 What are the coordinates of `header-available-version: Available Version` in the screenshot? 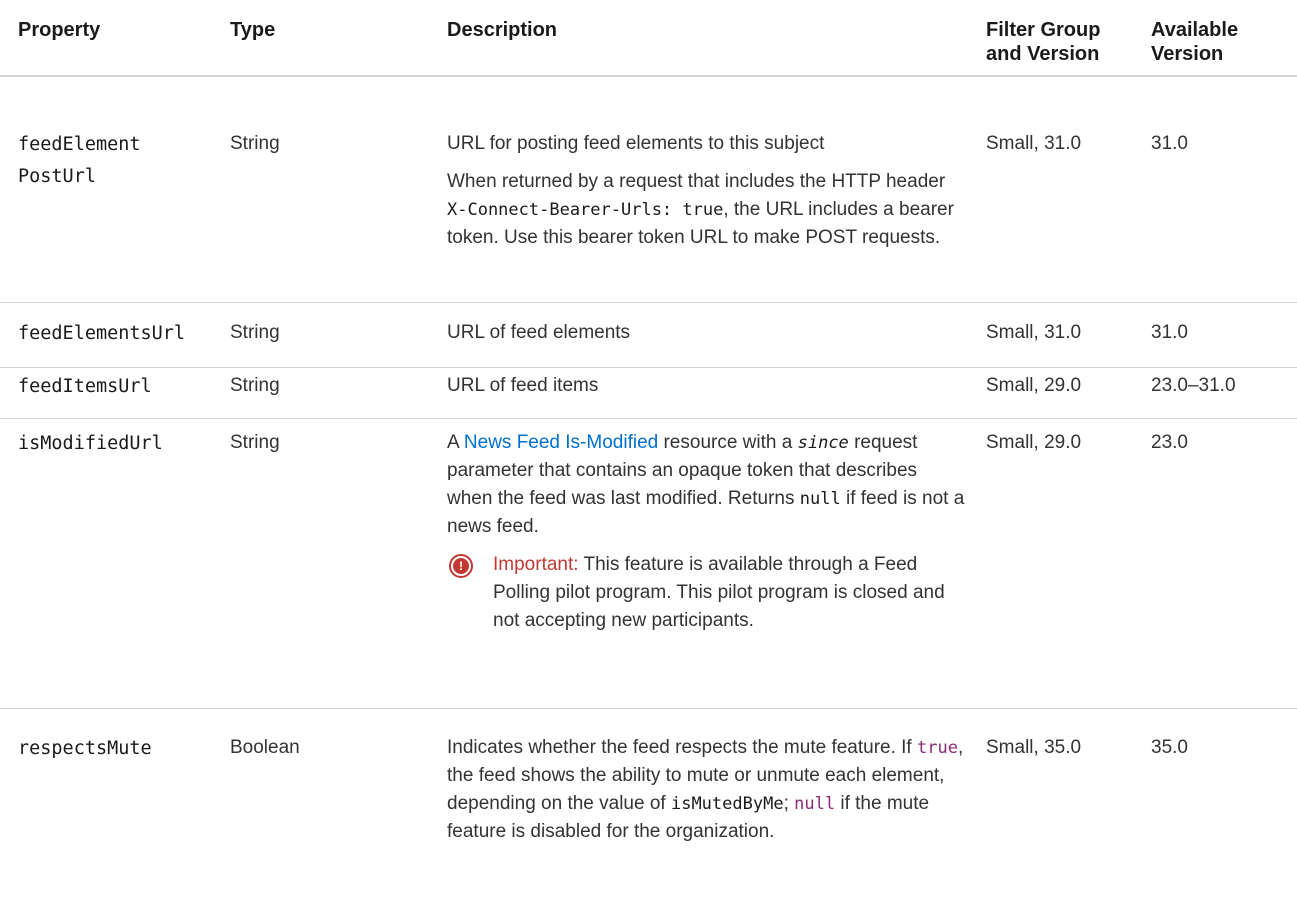 It's located at (1221, 42).